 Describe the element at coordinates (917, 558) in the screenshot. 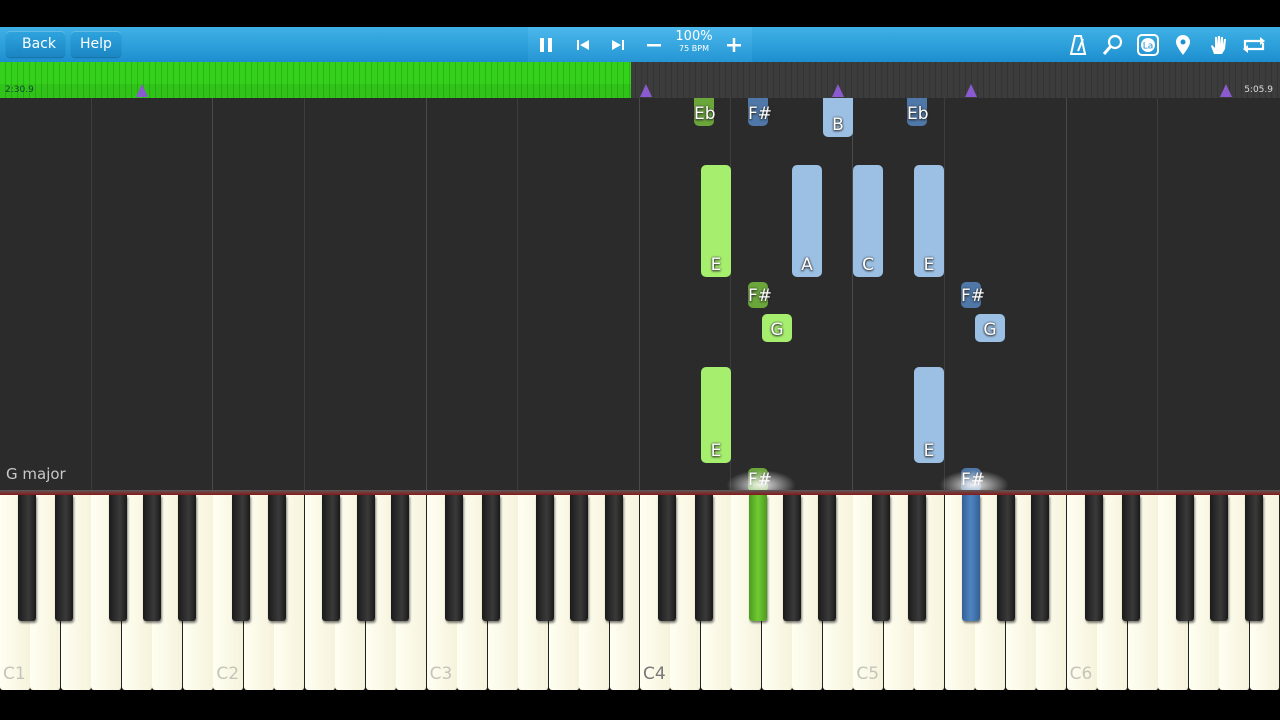

I see `black-key-D-sharp5` at that location.